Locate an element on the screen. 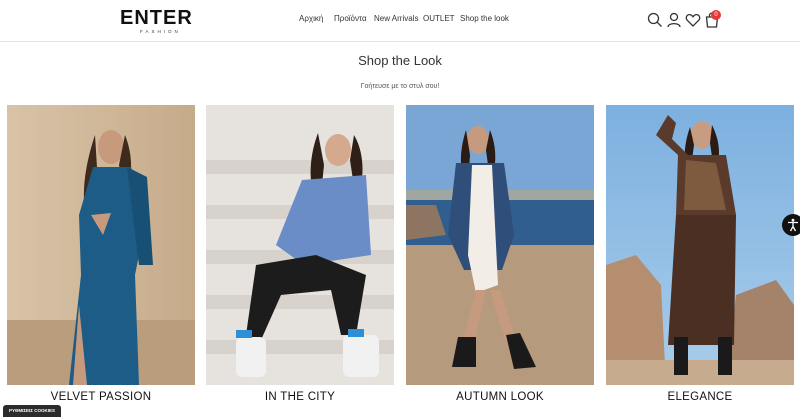 The width and height of the screenshot is (800, 417). nav-item-products: Προϊόντα is located at coordinates (350, 18).